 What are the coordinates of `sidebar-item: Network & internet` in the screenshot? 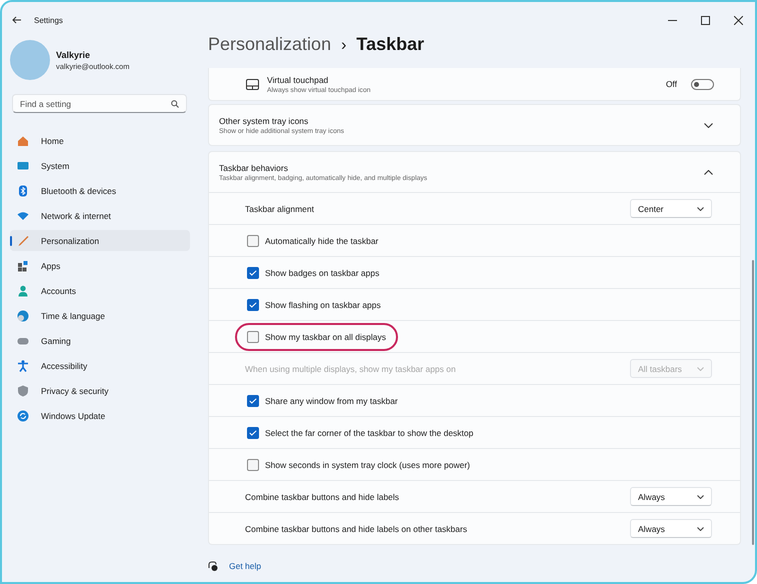 It's located at (100, 215).